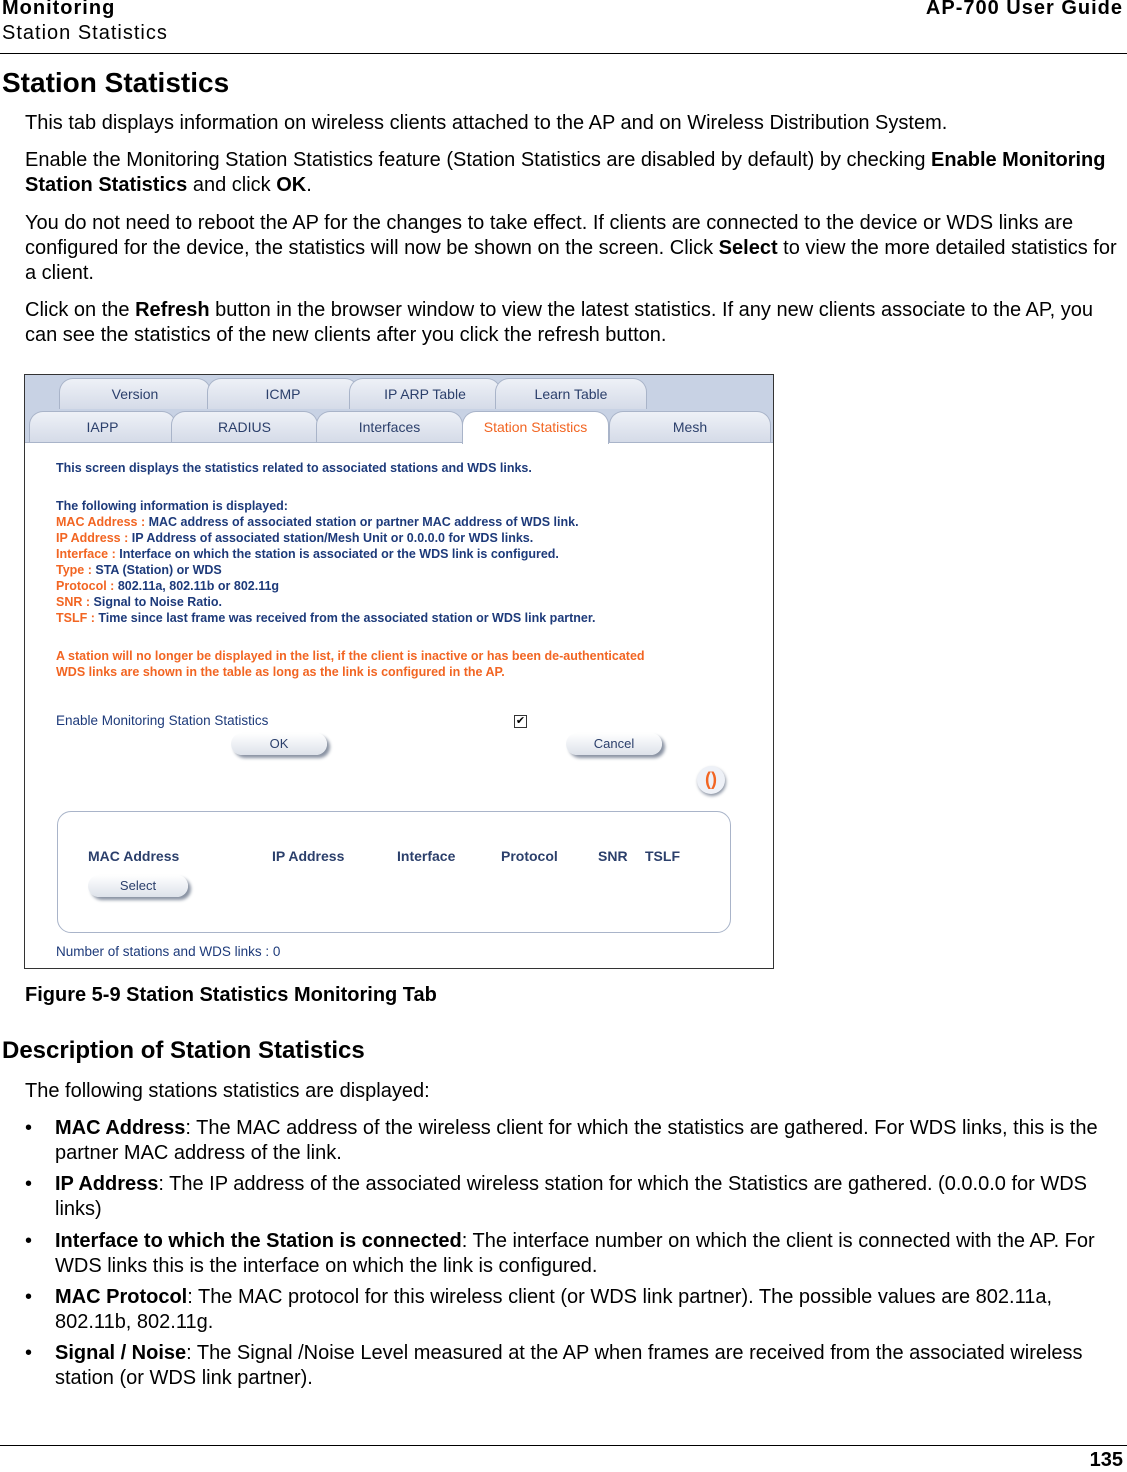 Image resolution: width=1127 pixels, height=1472 pixels. Describe the element at coordinates (711, 780) in the screenshot. I see `refresh-icon: ()` at that location.